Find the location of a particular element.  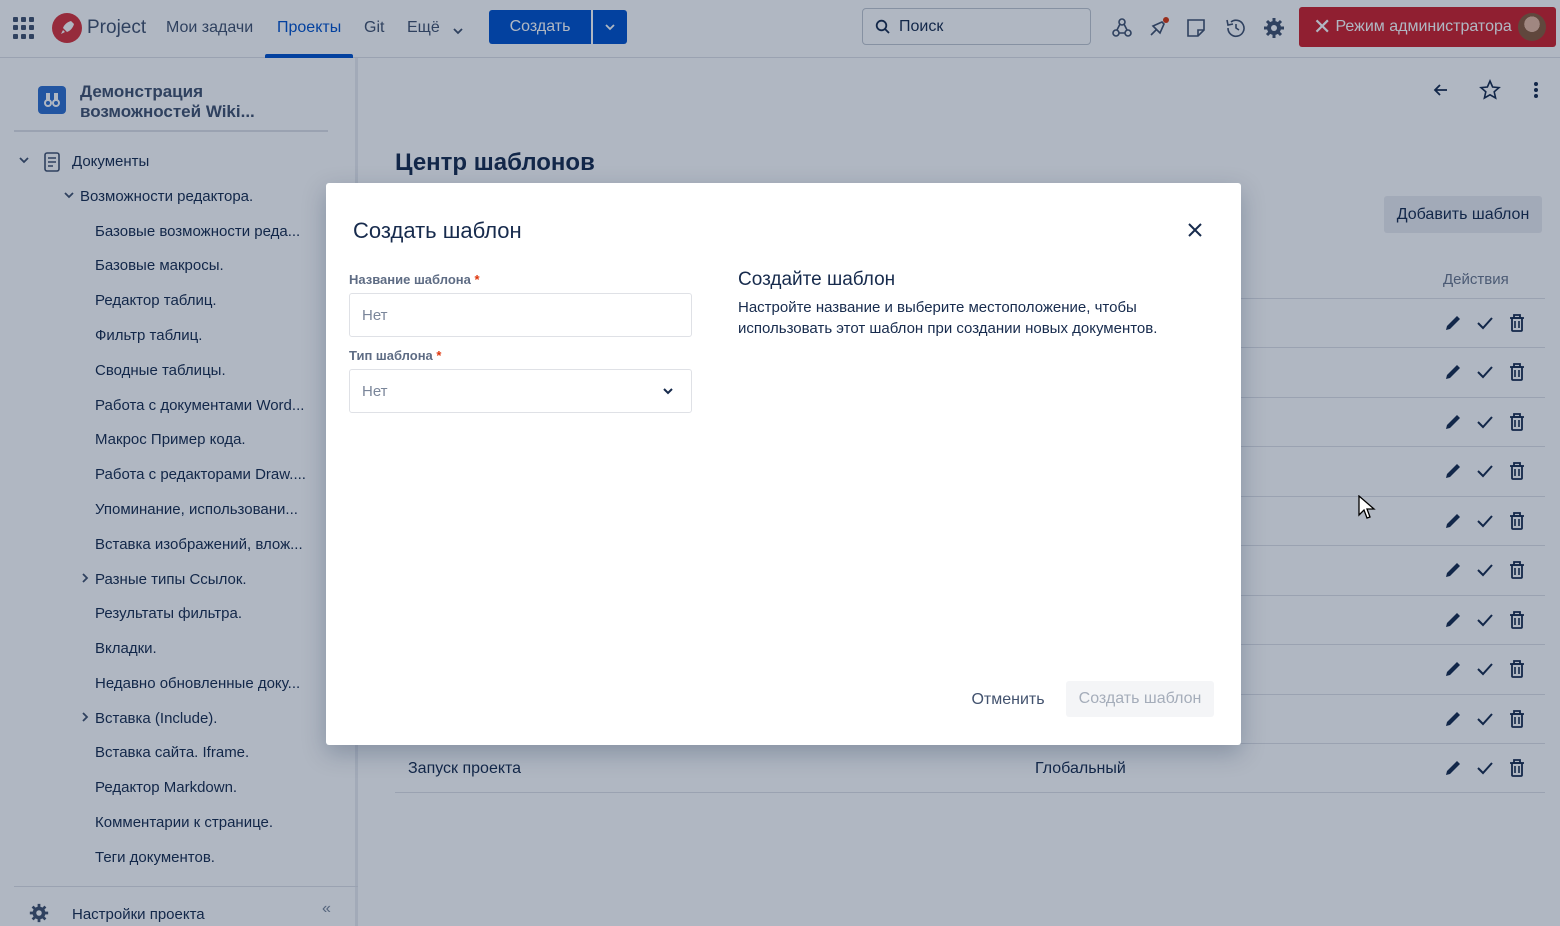

close-icon is located at coordinates (1195, 230).